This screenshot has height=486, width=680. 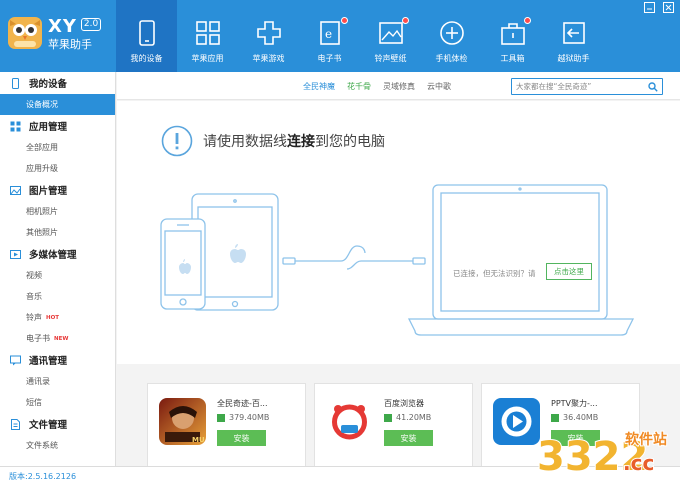 I want to click on svg-text: e, so click(x=328, y=34).